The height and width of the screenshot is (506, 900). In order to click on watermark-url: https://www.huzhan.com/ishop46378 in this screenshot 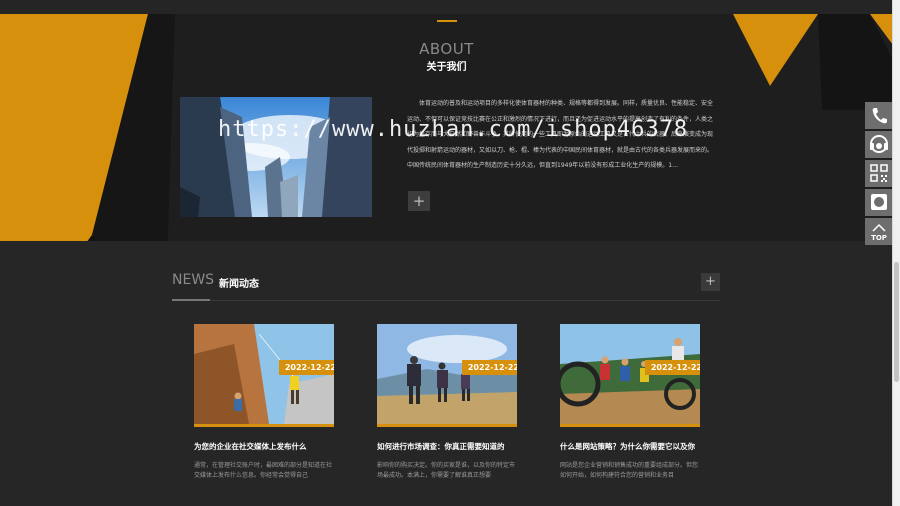, I will do `click(453, 129)`.